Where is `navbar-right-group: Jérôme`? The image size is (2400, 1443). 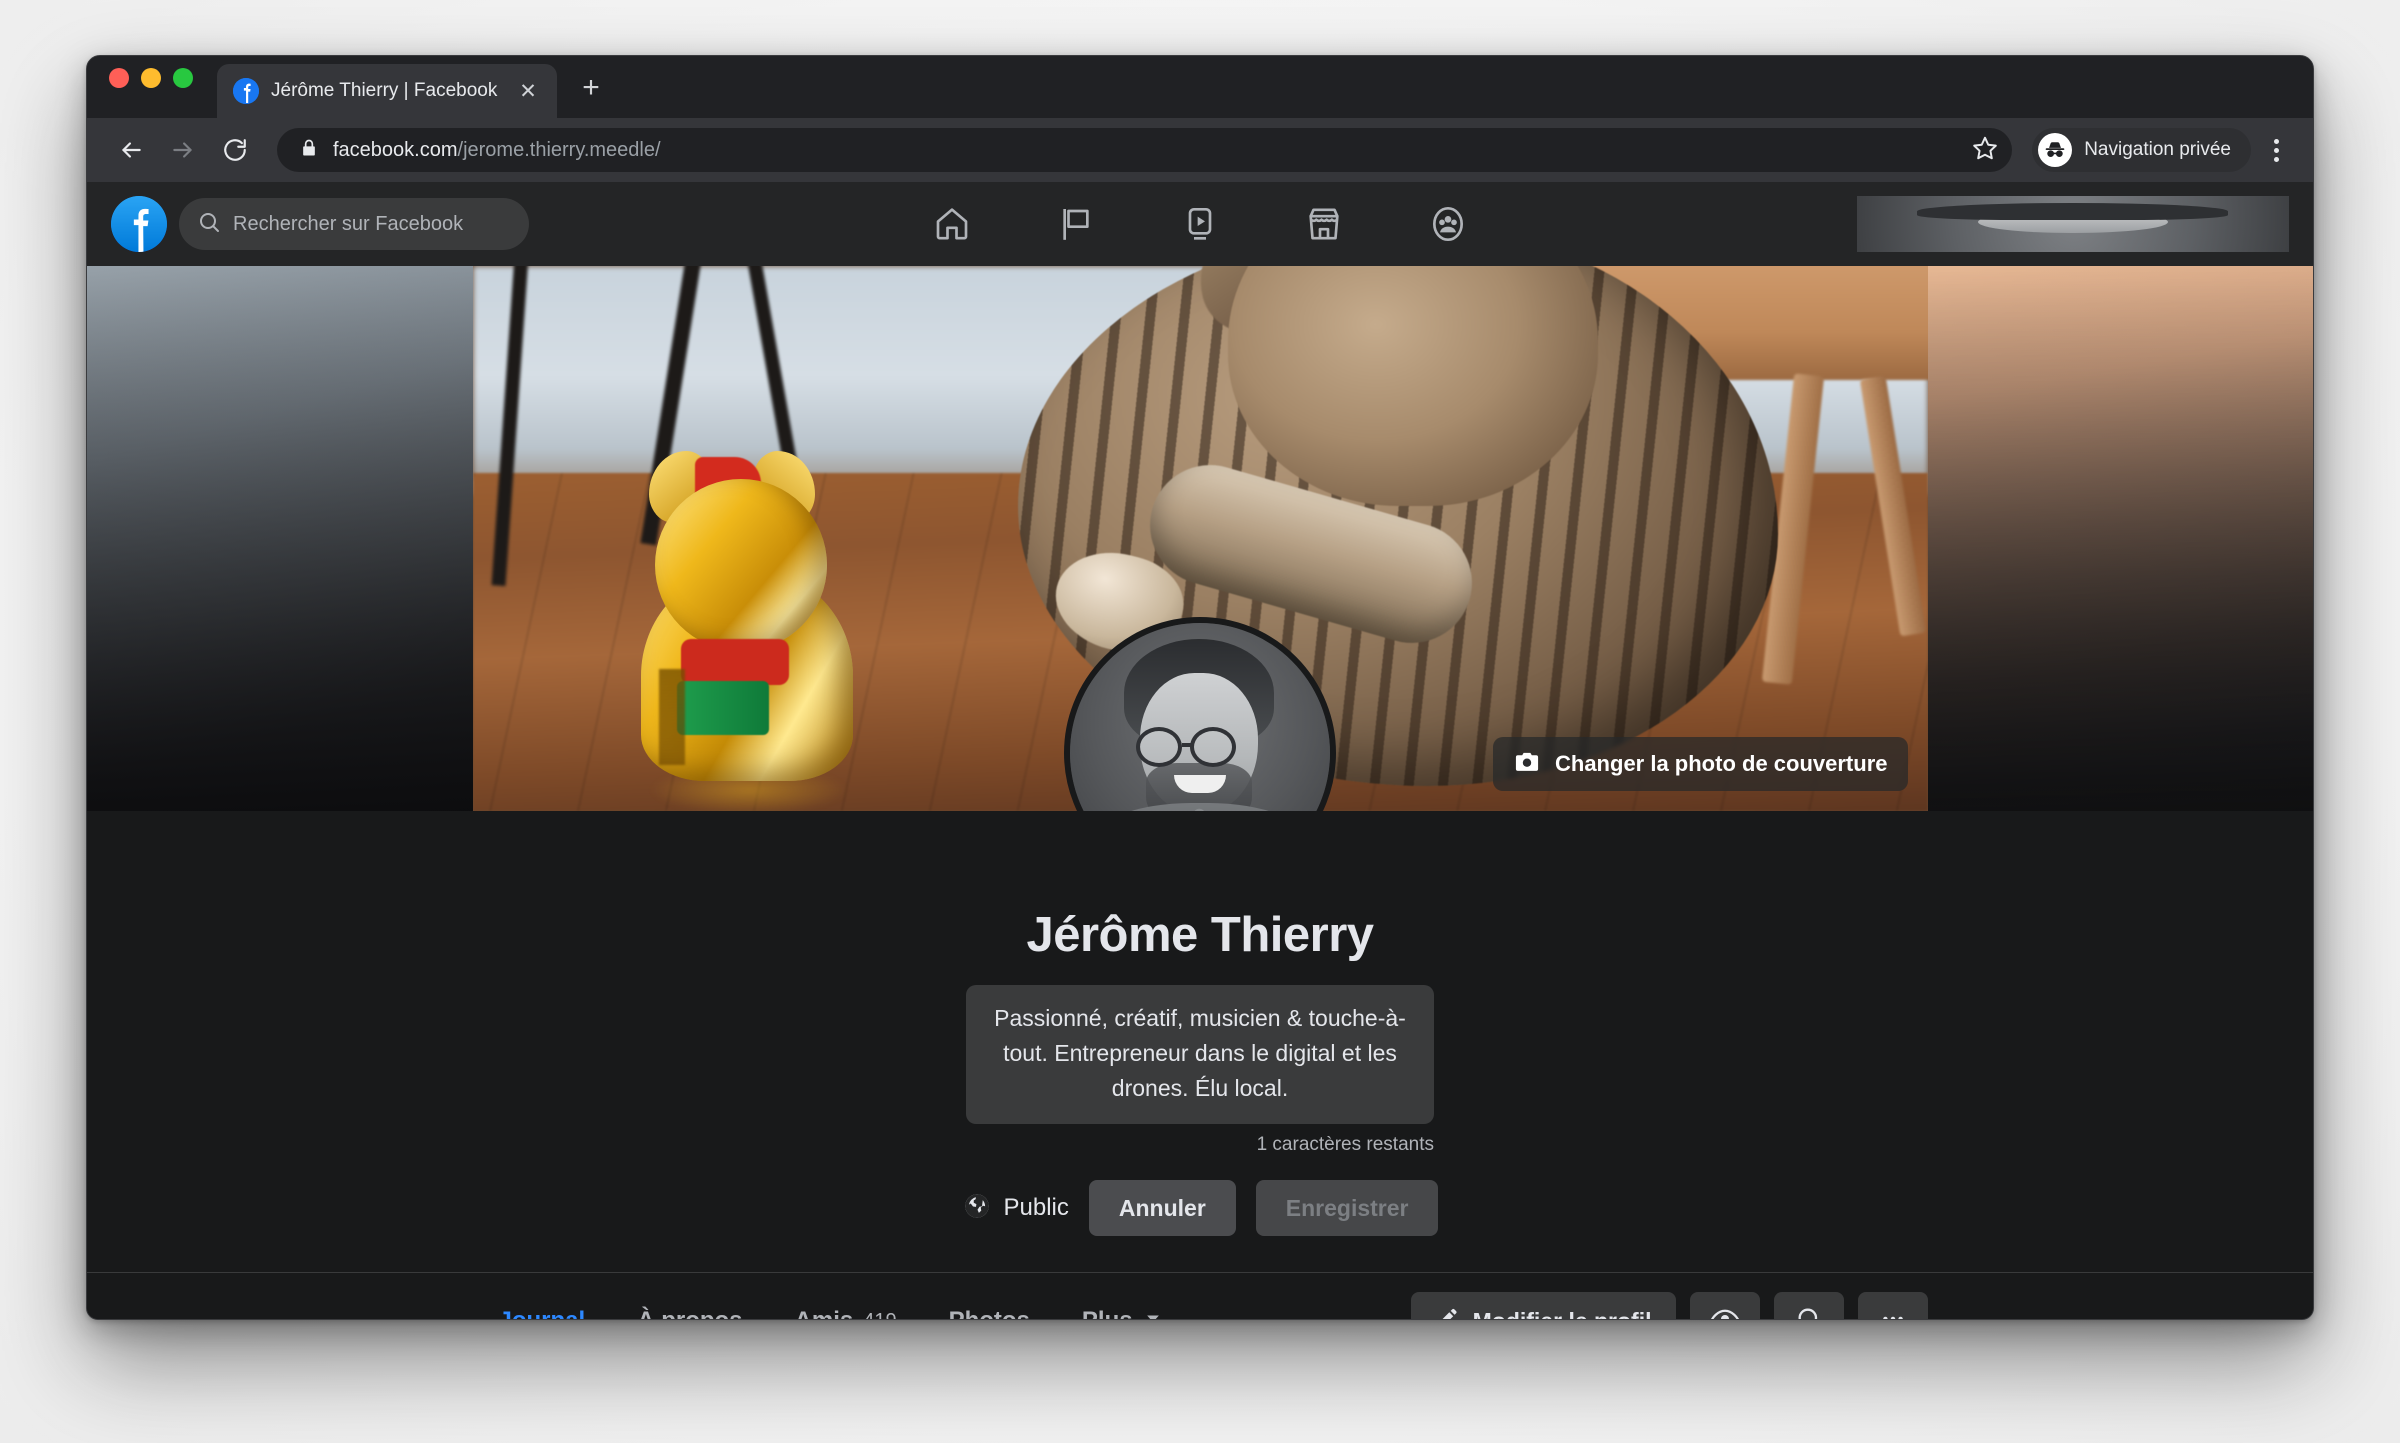 navbar-right-group: Jérôme is located at coordinates (2072, 224).